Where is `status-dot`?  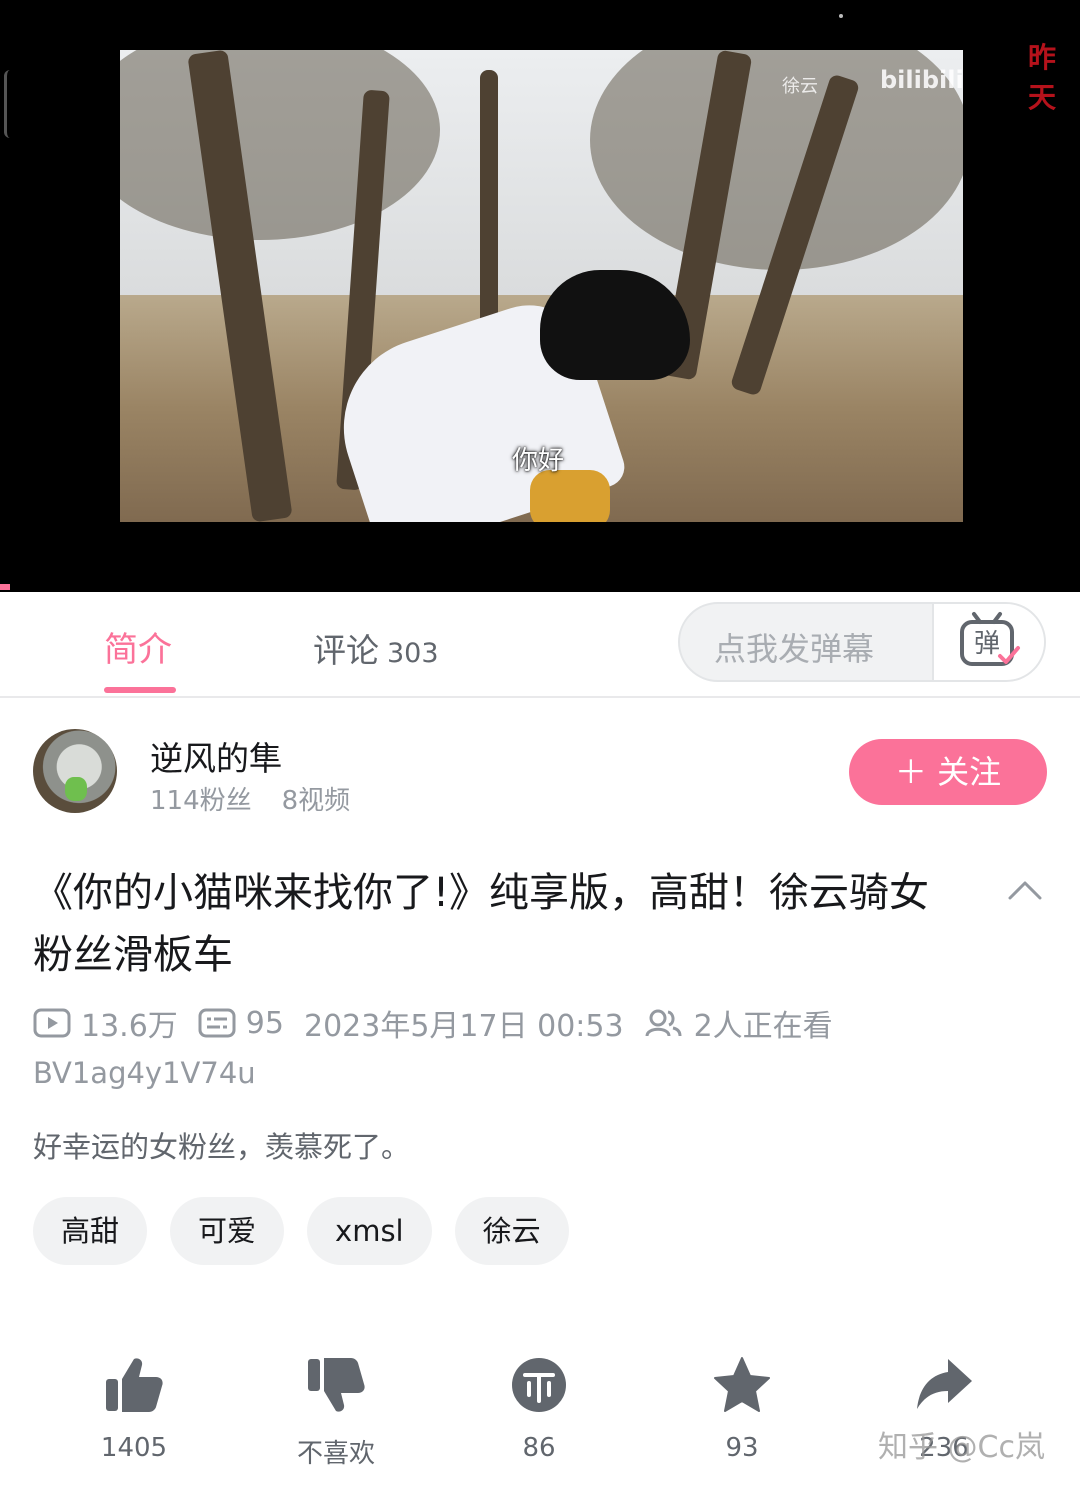 status-dot is located at coordinates (841, 16).